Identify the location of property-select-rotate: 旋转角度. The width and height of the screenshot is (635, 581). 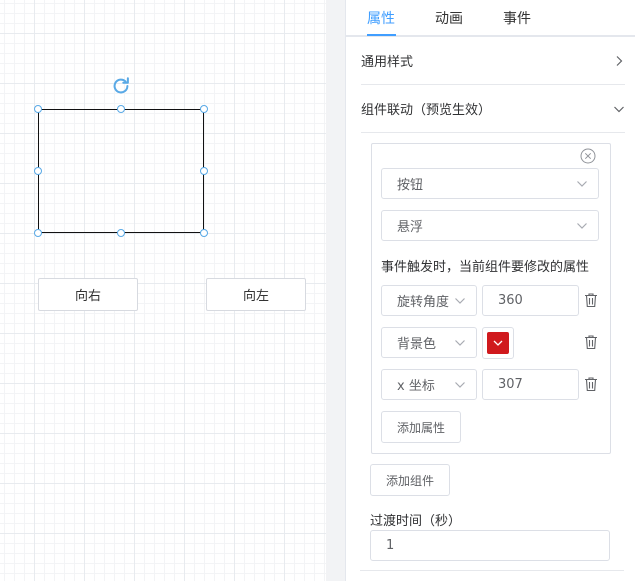
(429, 300).